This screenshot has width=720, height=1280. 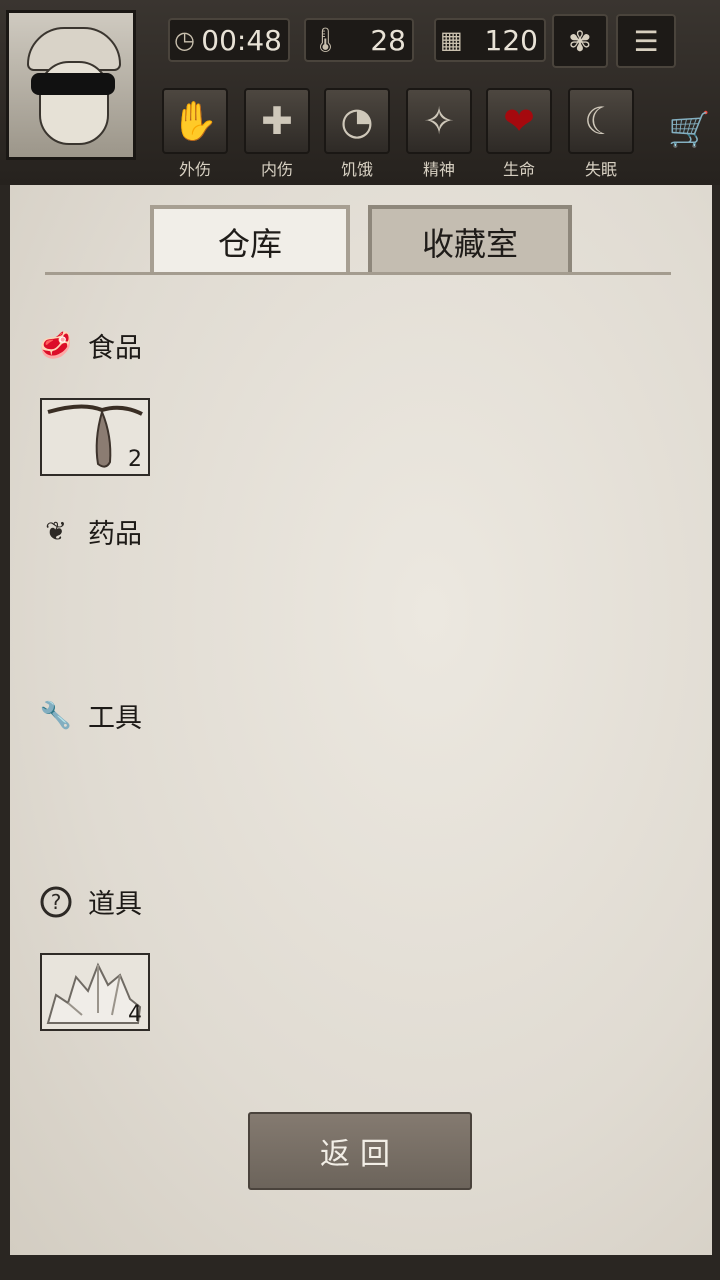 What do you see at coordinates (360, 1151) in the screenshot?
I see `return-button: 返回` at bounding box center [360, 1151].